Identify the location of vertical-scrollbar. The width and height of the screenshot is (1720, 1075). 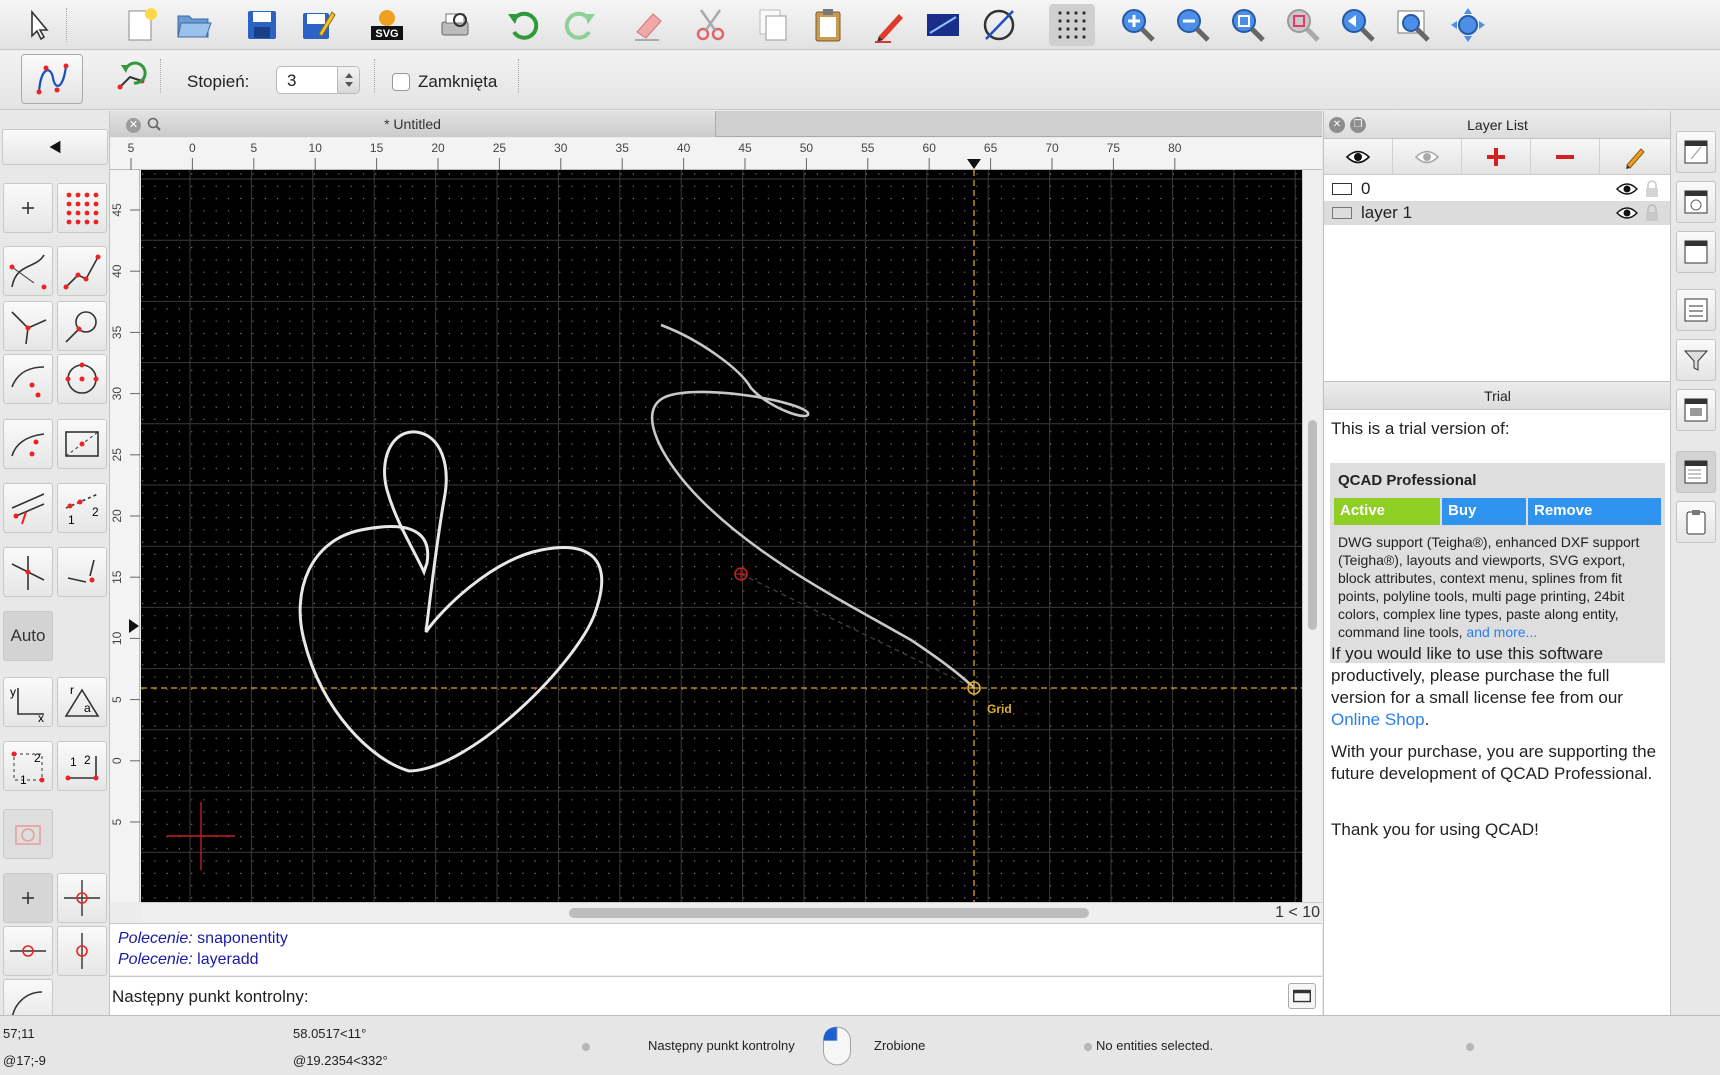
(1312, 536).